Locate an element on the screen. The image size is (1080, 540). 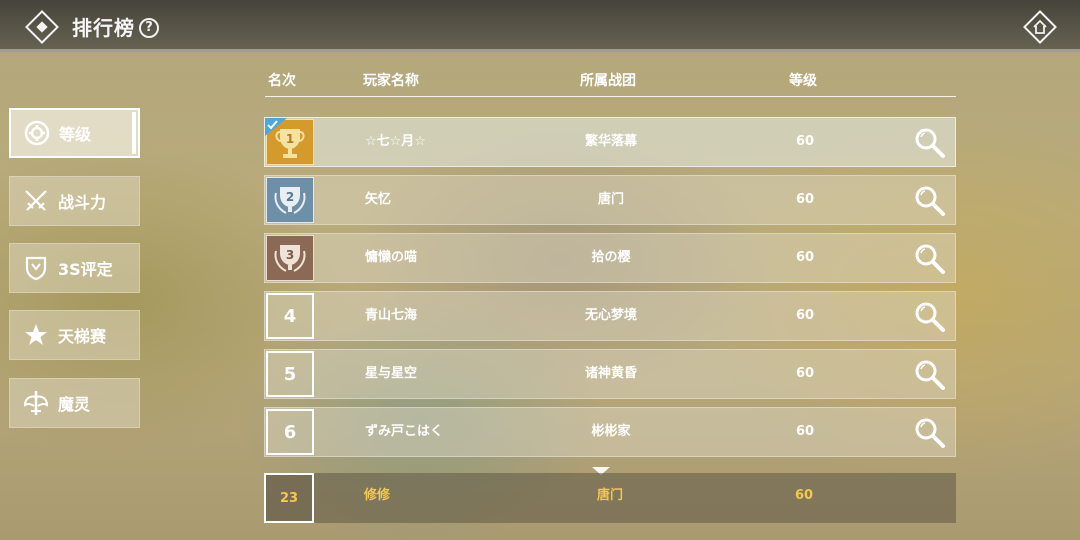
table-row: 3 慵懒の喵 拾の樱 60 is located at coordinates (610, 258).